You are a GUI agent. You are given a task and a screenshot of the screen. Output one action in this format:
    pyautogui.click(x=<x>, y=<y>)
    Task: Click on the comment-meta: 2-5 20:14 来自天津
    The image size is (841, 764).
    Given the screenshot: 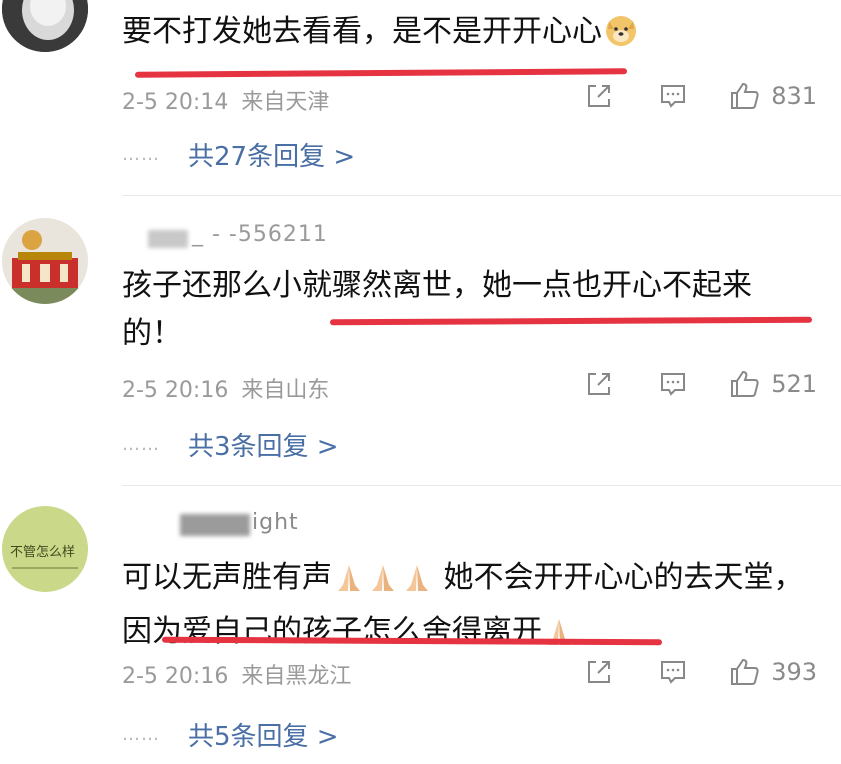 What is the action you would take?
    pyautogui.click(x=225, y=100)
    